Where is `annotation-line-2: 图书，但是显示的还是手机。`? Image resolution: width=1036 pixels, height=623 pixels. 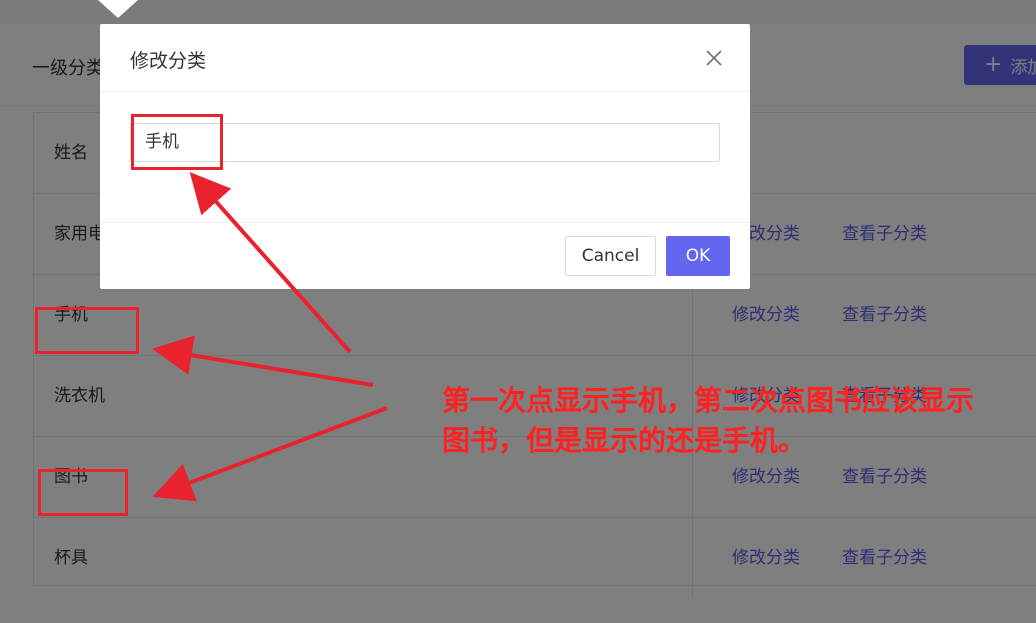
annotation-line-2: 图书，但是显示的还是手机。 is located at coordinates (624, 440).